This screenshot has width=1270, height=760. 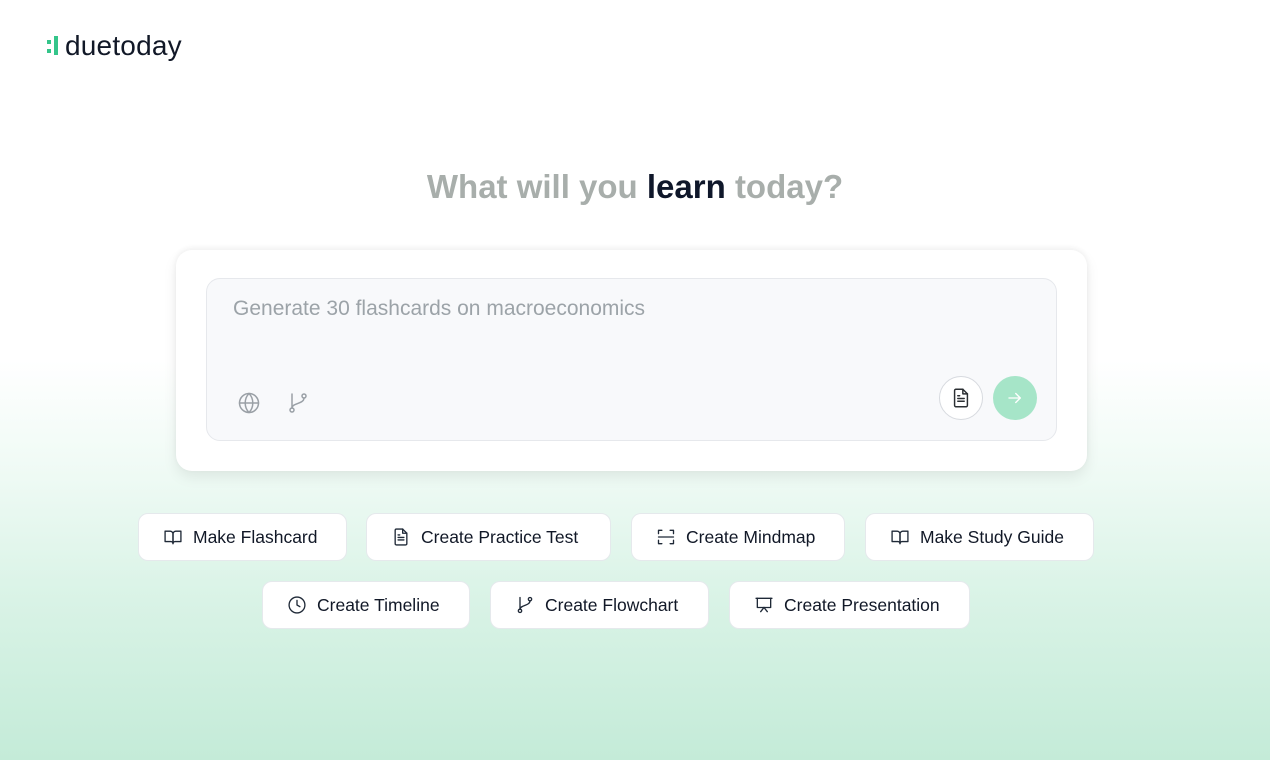 I want to click on create-practice-test-button: Create Practice Test, so click(x=488, y=537).